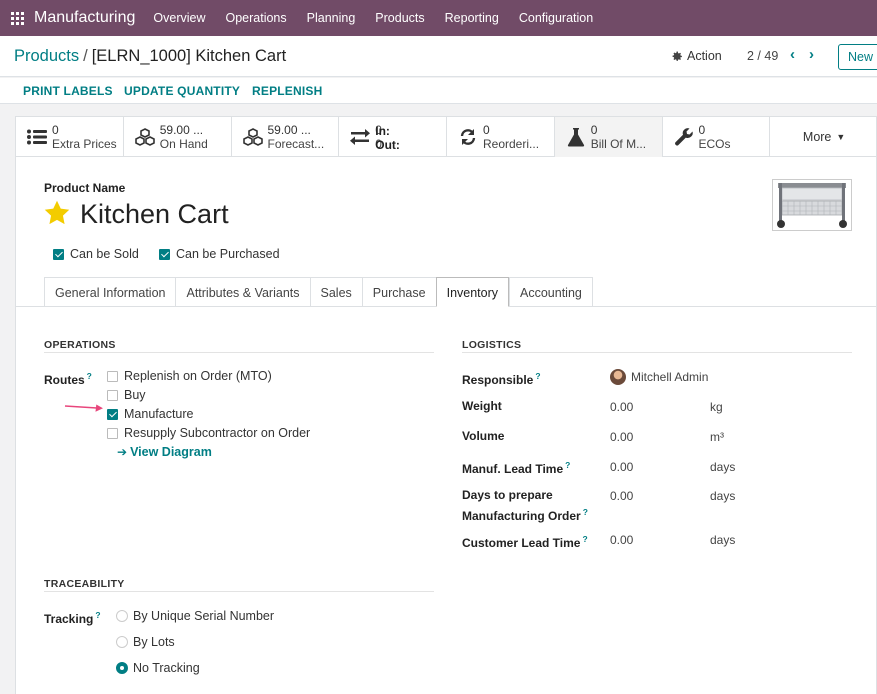 The image size is (877, 694). What do you see at coordinates (398, 292) in the screenshot?
I see `tab-purchase: Purchase` at bounding box center [398, 292].